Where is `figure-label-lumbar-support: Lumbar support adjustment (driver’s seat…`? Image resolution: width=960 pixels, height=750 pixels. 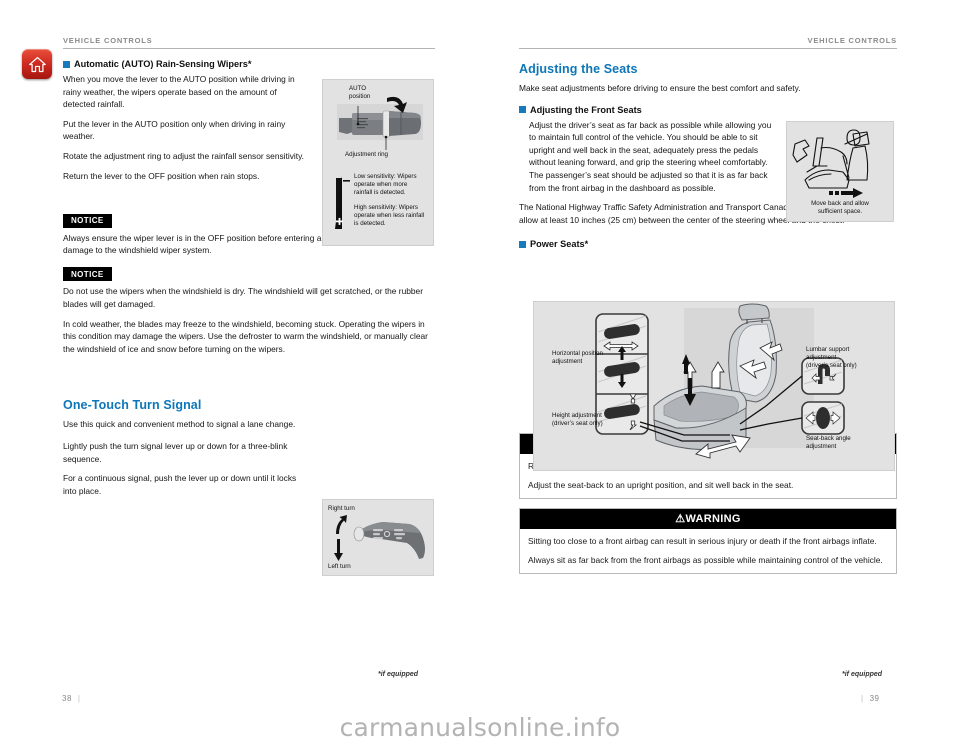
figure-label-lumbar-support: Lumbar support adjustment (driver’s seat… is located at coordinates (831, 357).